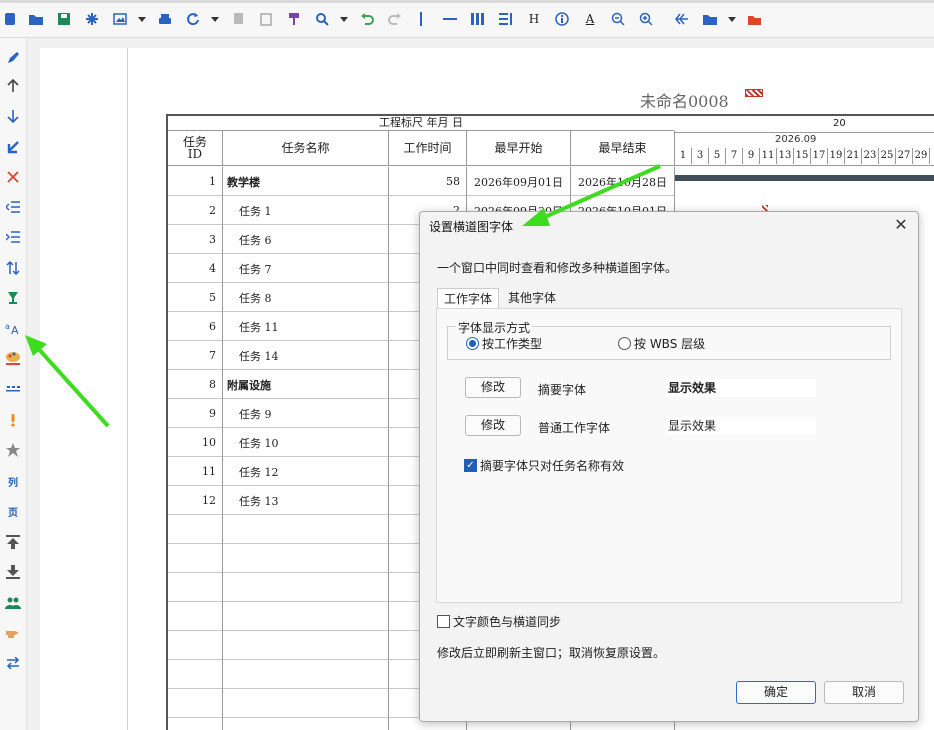 This screenshot has width=934, height=730. Describe the element at coordinates (574, 428) in the screenshot. I see `normal-font-label: 普通工作字体` at that location.